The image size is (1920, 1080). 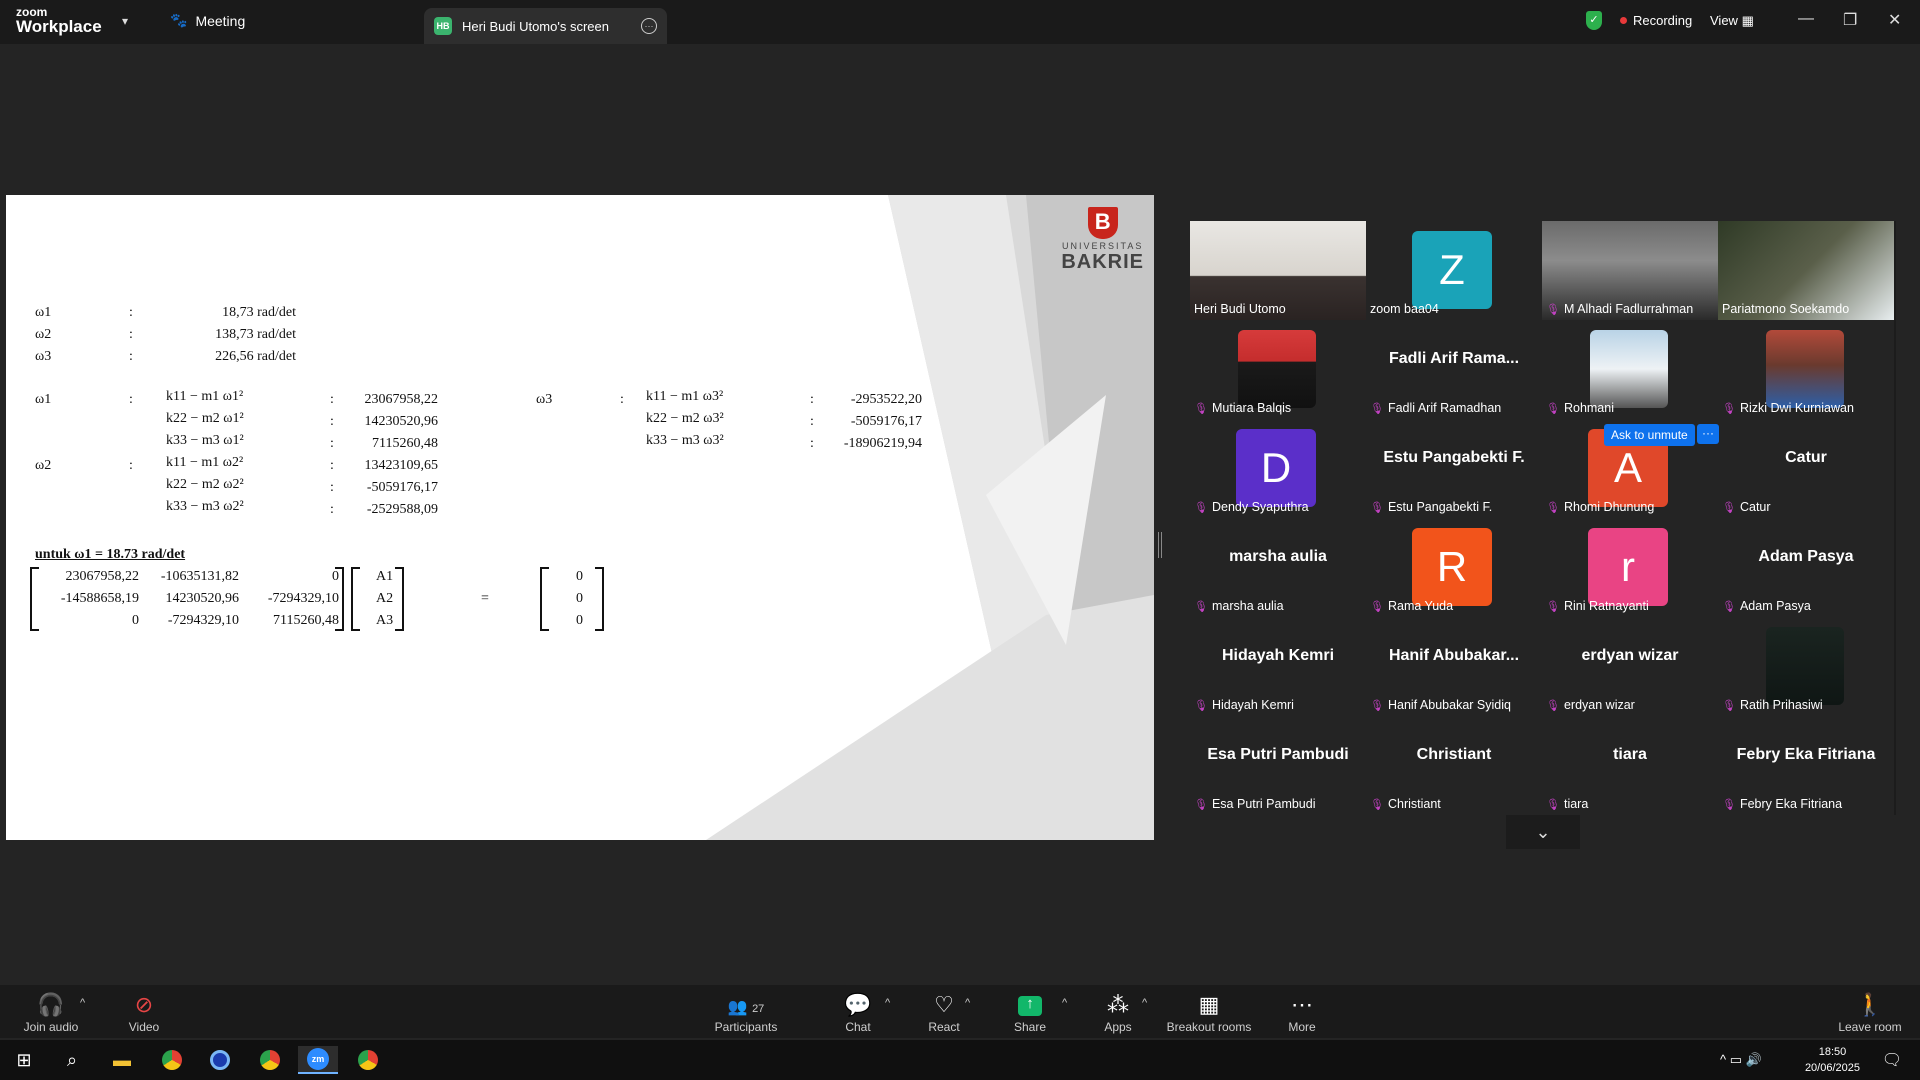 What do you see at coordinates (967, 1003) in the screenshot?
I see `react-caret-icon: ^` at bounding box center [967, 1003].